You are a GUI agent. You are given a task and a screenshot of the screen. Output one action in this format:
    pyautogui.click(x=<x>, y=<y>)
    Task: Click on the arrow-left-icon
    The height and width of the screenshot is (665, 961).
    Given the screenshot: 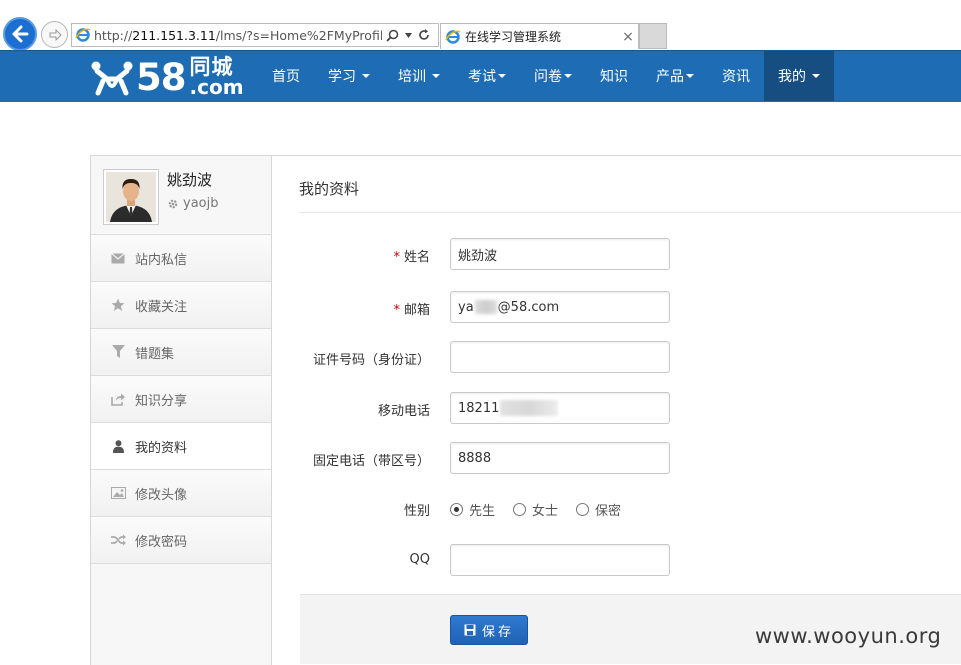 What is the action you would take?
    pyautogui.click(x=20, y=34)
    